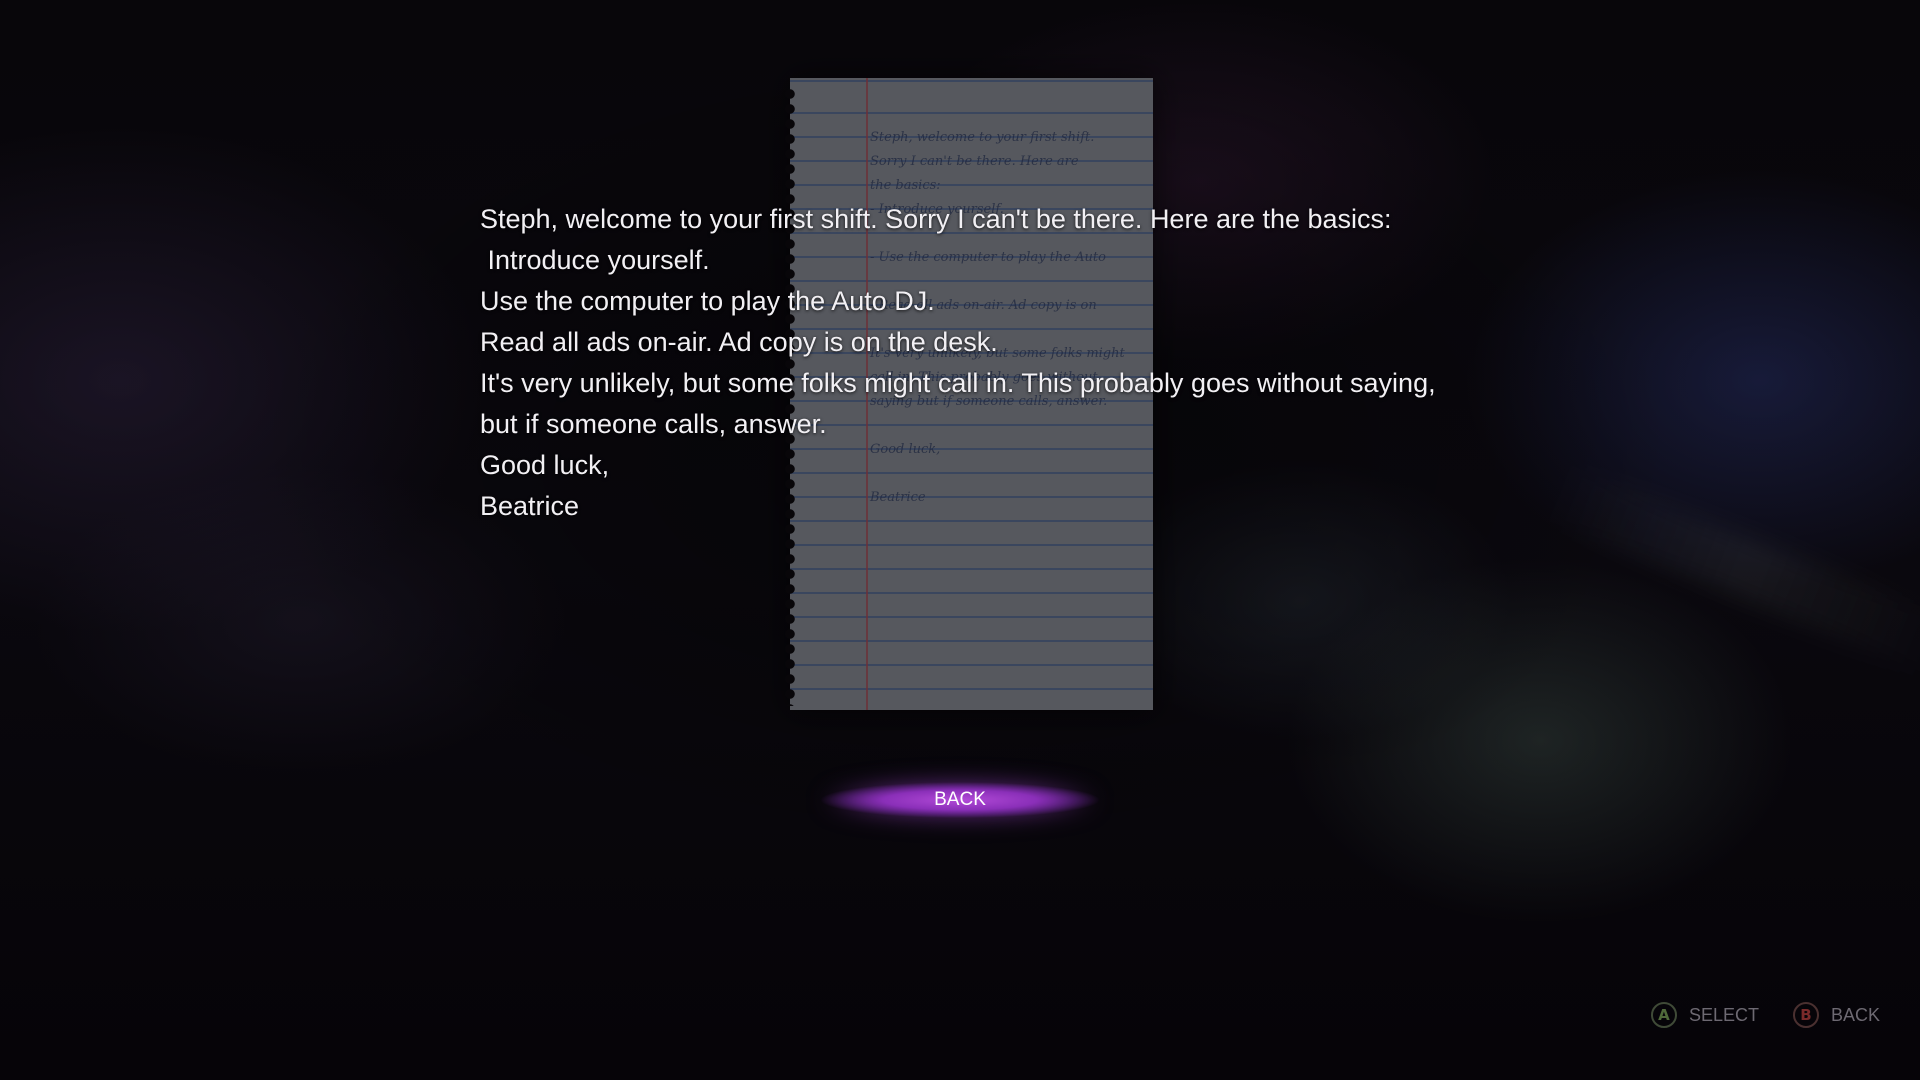 The height and width of the screenshot is (1080, 1920). What do you see at coordinates (1765, 1015) in the screenshot?
I see `controller-hints: A SELECT B BACK` at bounding box center [1765, 1015].